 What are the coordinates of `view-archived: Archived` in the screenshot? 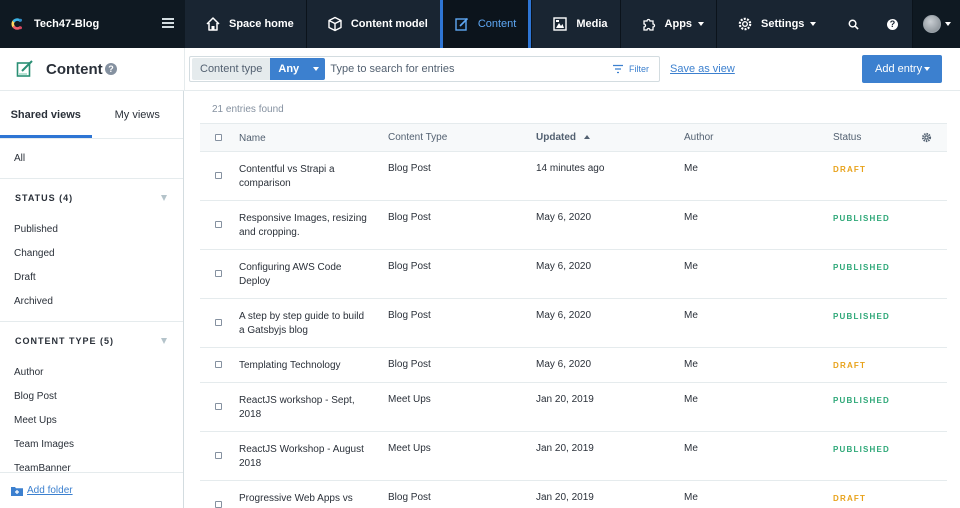 It's located at (91, 301).